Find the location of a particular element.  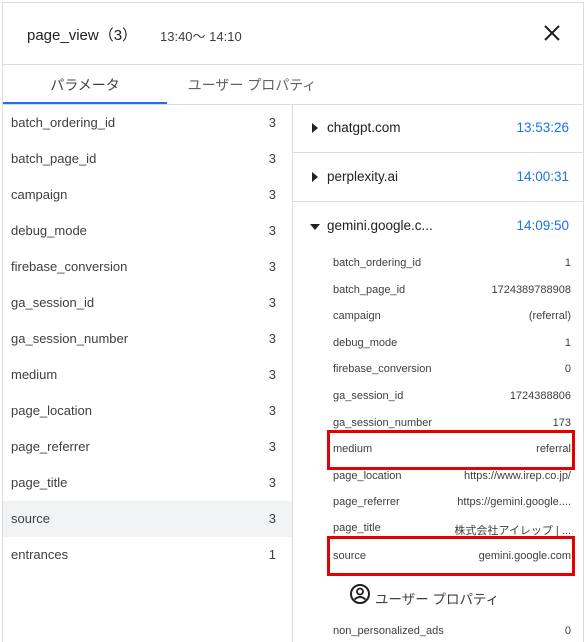

param-count: 1 is located at coordinates (272, 554).